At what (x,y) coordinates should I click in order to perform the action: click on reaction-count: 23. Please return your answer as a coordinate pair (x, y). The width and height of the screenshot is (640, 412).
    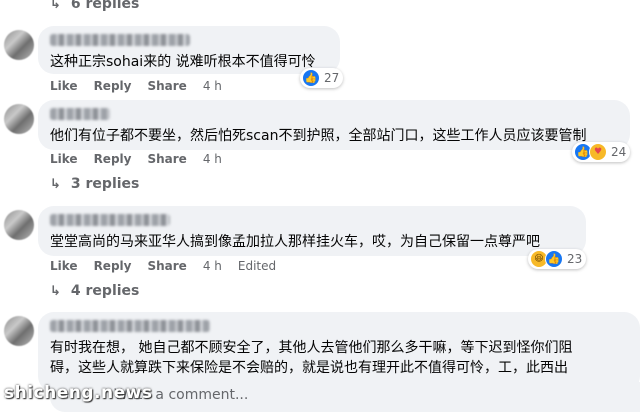
    Looking at the image, I should click on (575, 259).